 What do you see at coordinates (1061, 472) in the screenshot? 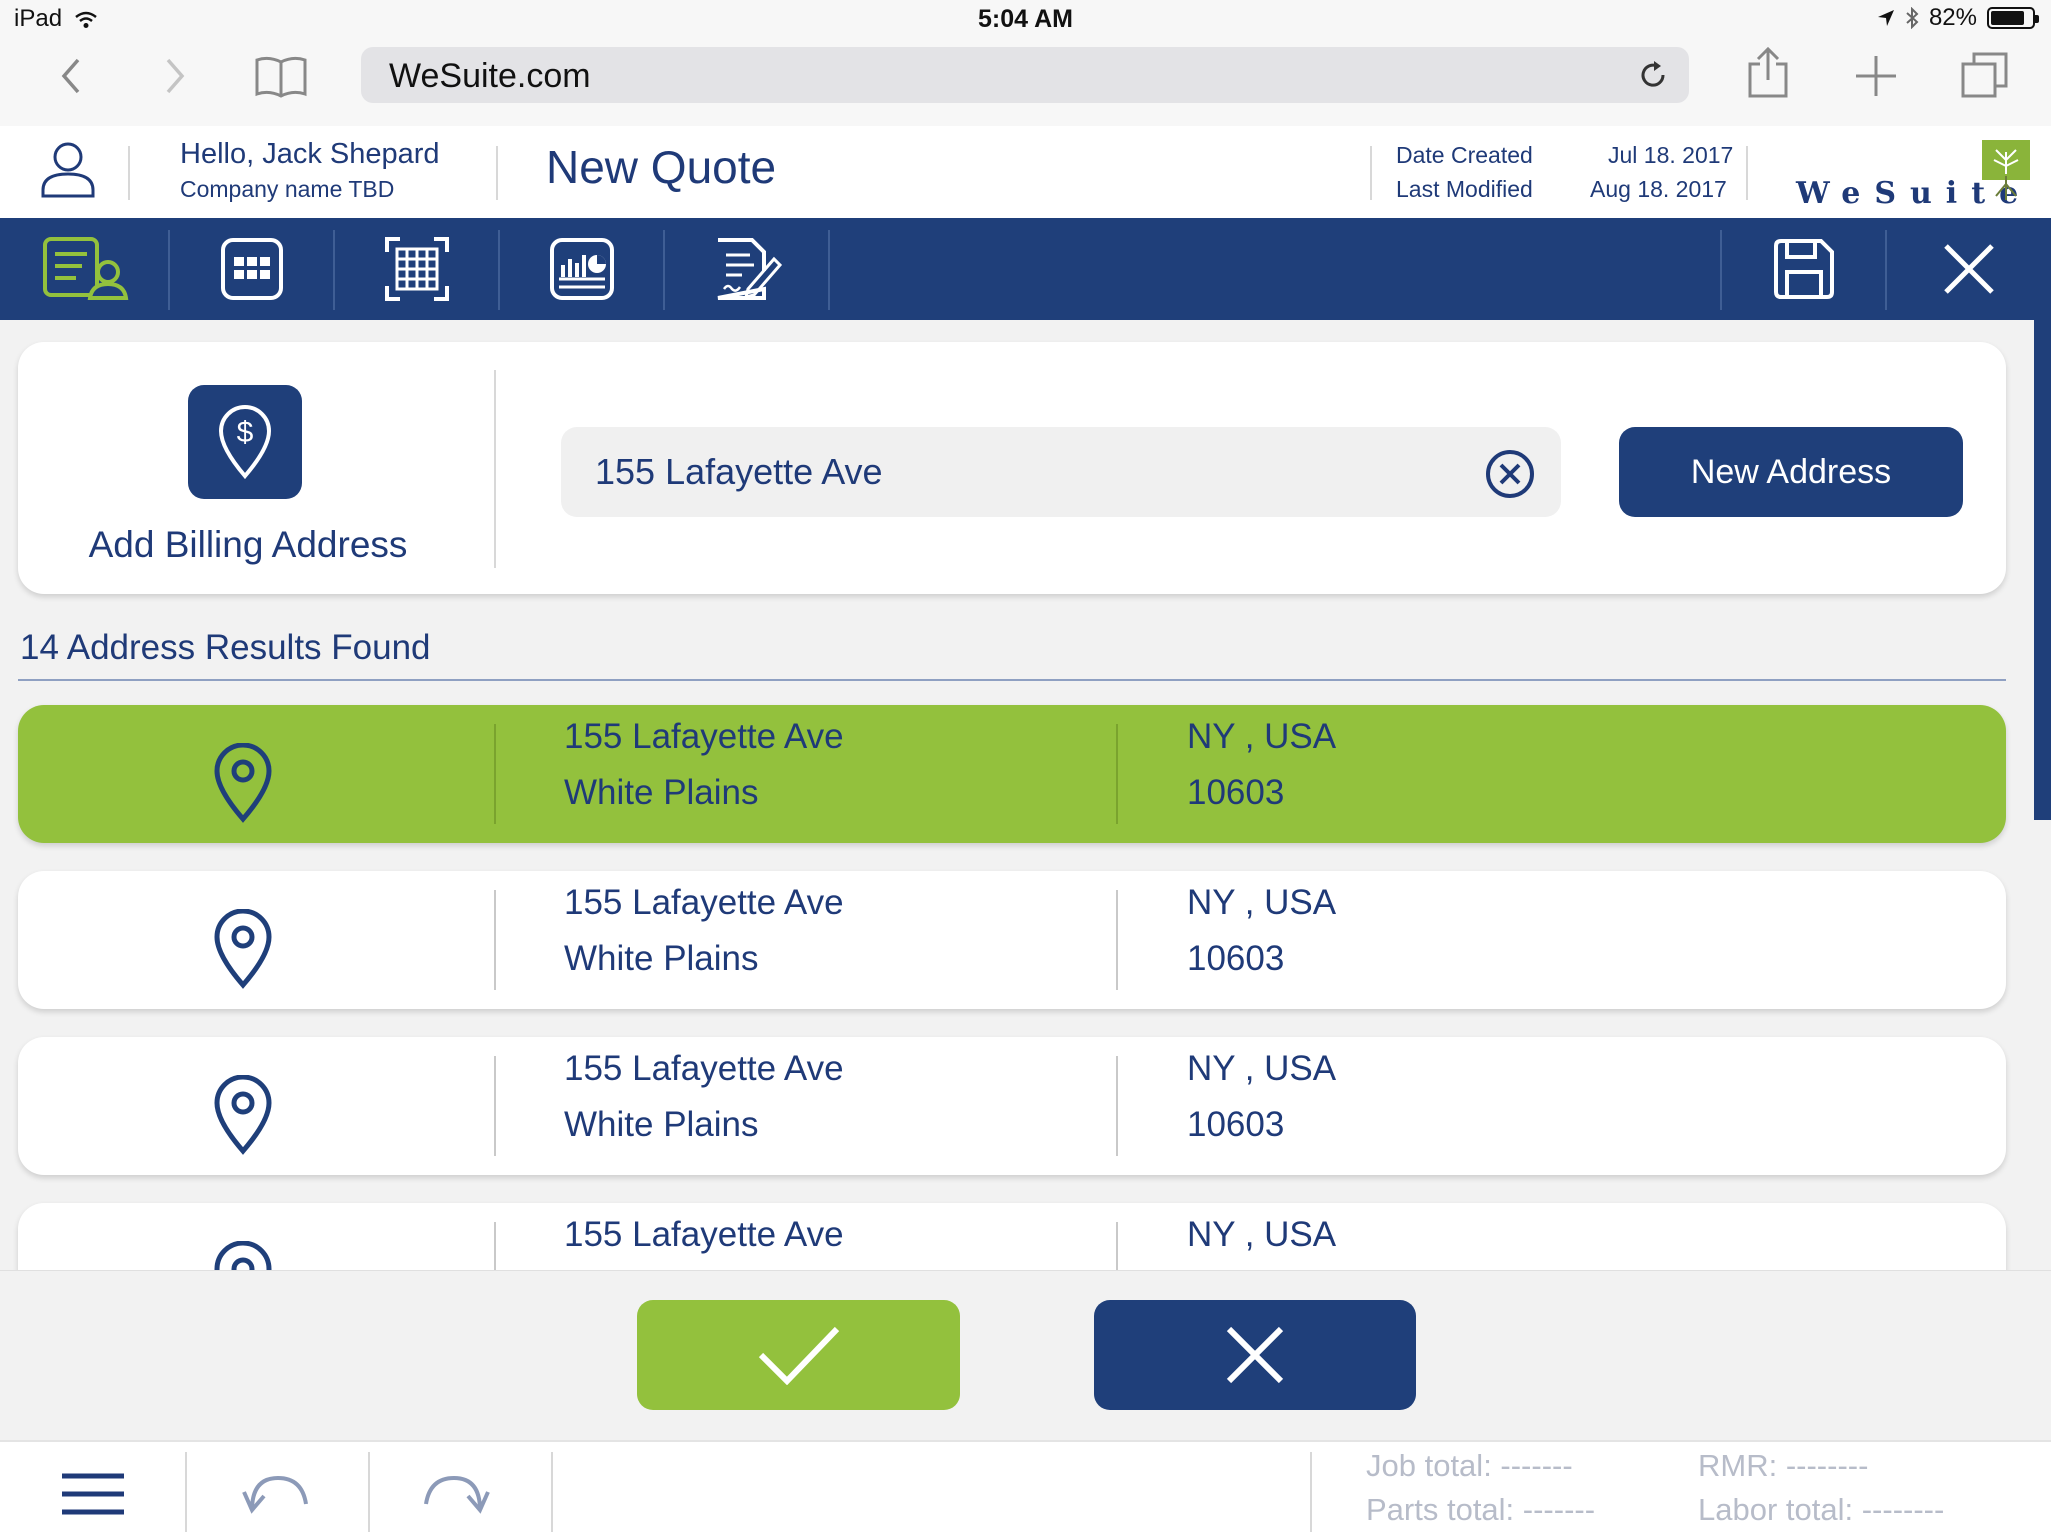
I see `address-search-input: 155 Lafayette Ave` at bounding box center [1061, 472].